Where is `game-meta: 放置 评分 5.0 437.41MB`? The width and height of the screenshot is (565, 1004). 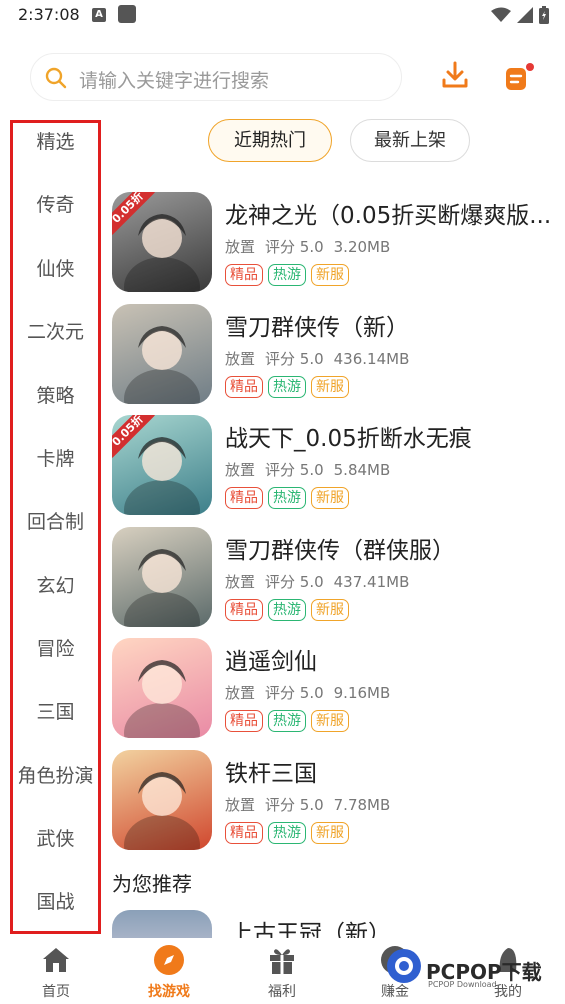
game-meta: 放置 评分 5.0 437.41MB is located at coordinates (322, 581).